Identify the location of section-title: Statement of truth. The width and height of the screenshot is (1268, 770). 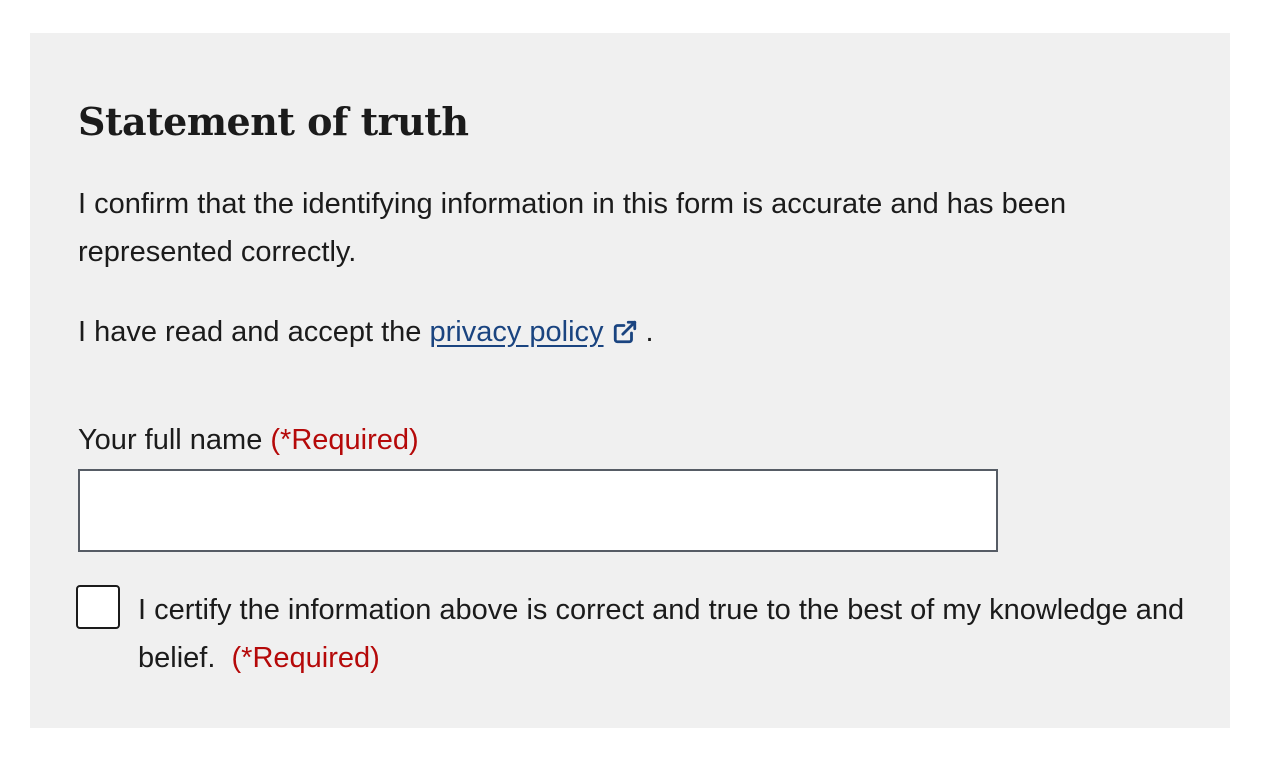
(273, 121).